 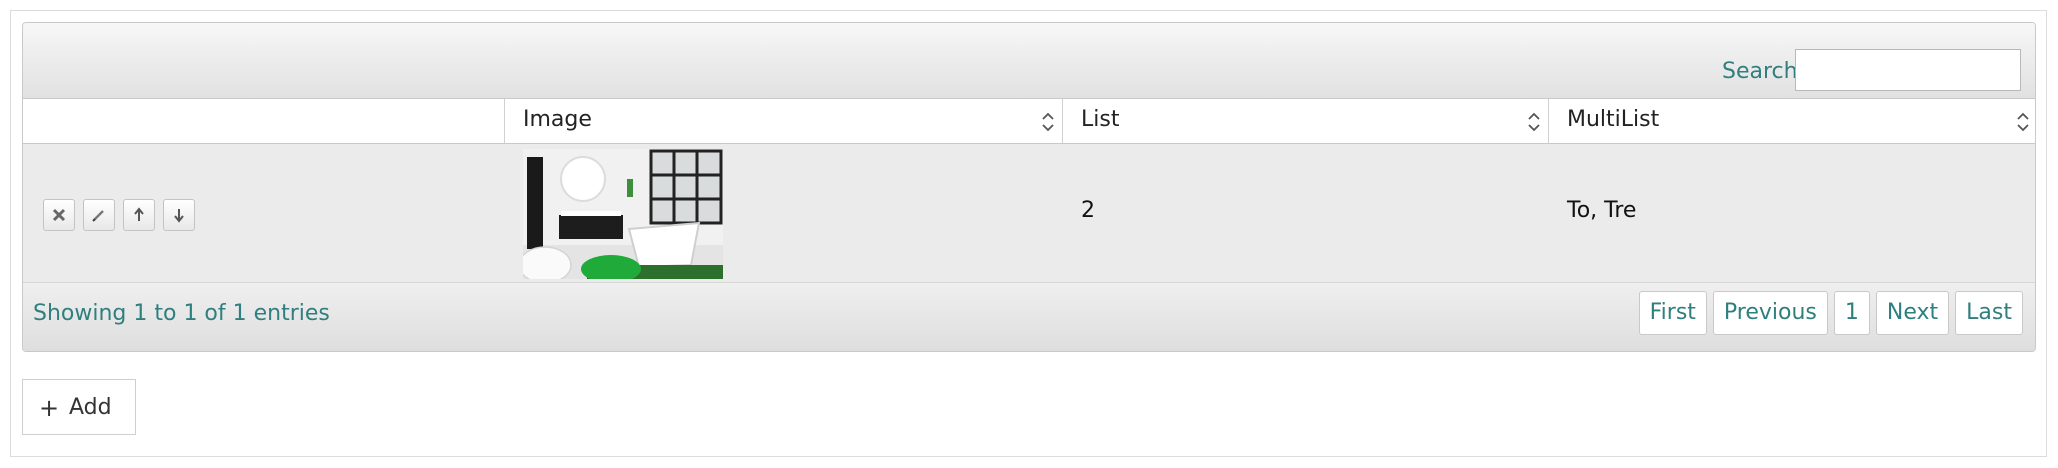 I want to click on column-header-label: List, so click(x=1100, y=119).